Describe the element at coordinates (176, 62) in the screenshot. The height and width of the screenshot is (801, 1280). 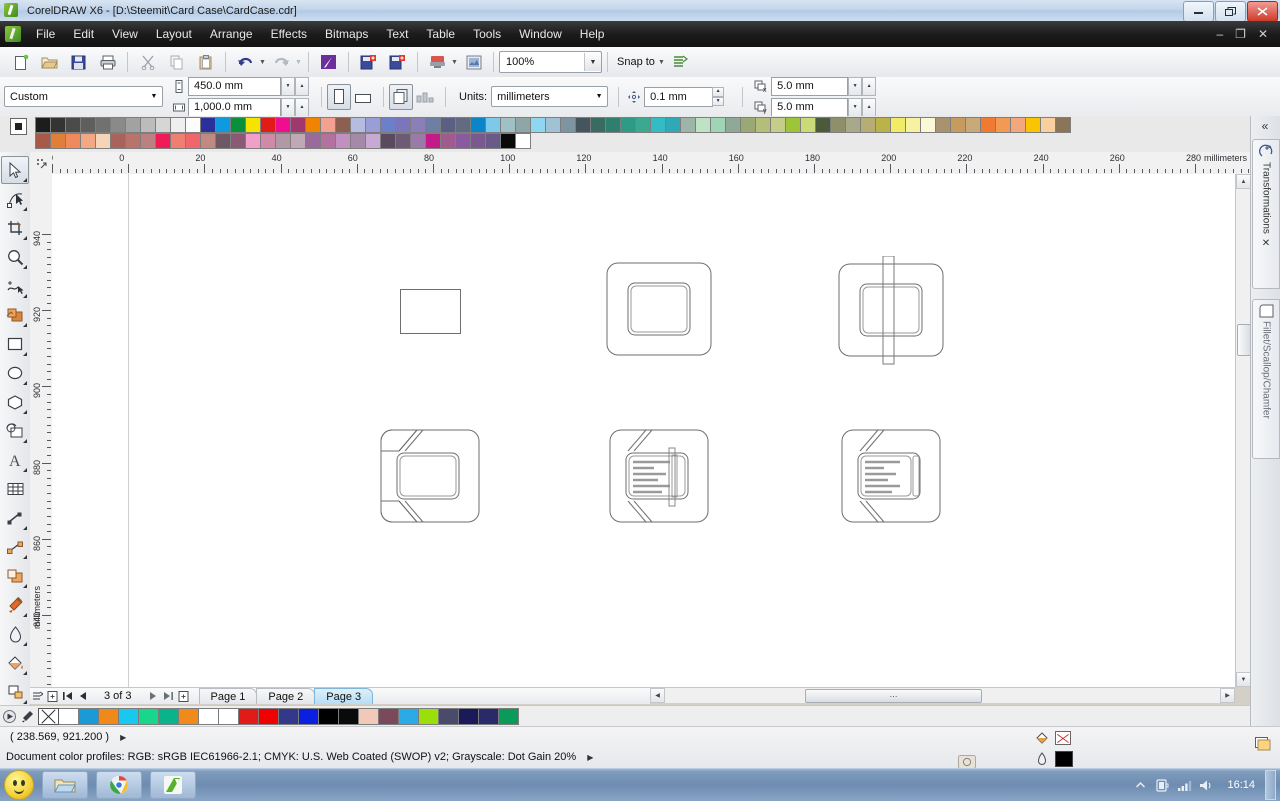
I see `copy-icon` at that location.